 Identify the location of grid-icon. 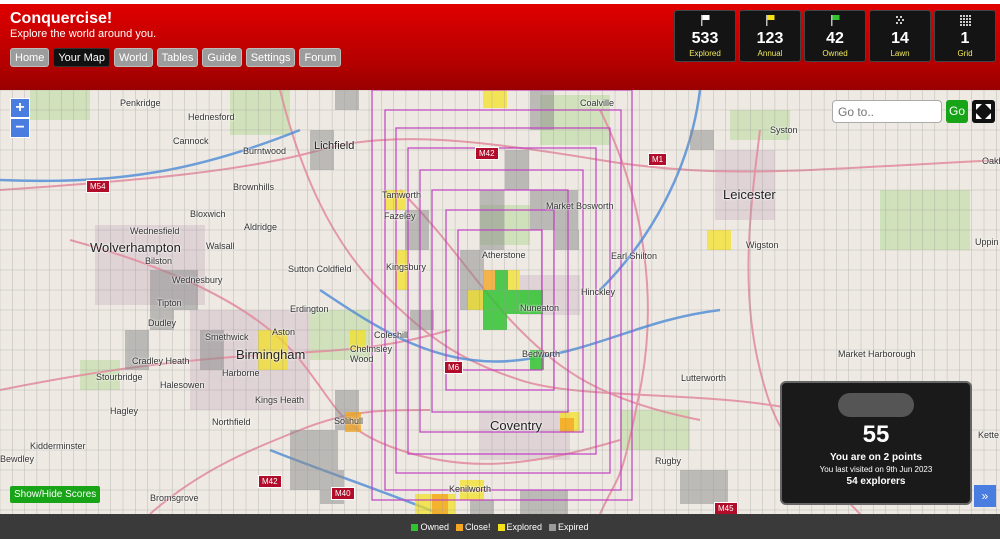
(965, 20).